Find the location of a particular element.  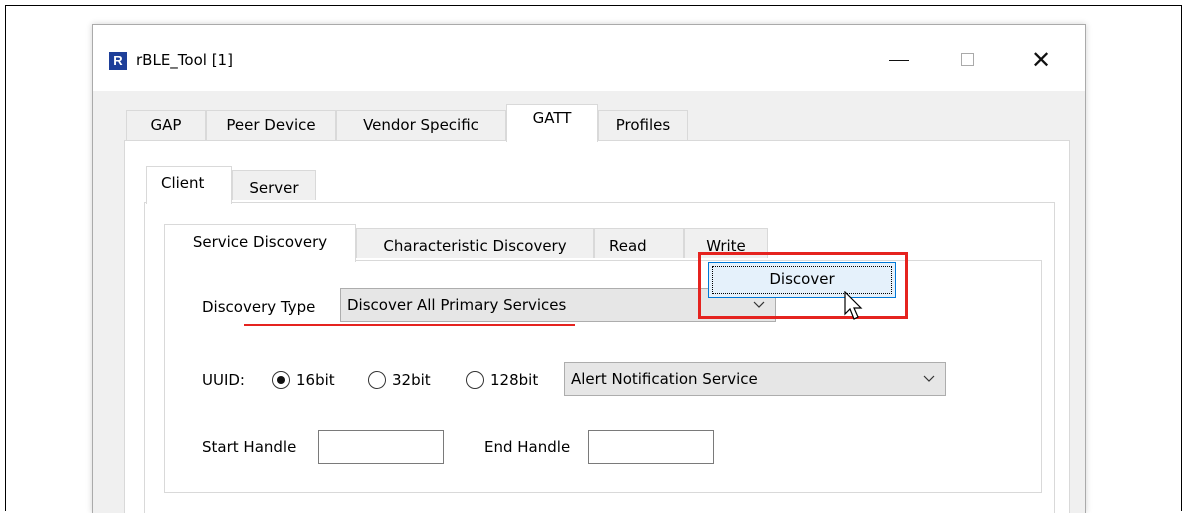

close-button: ✕ is located at coordinates (1041, 60).